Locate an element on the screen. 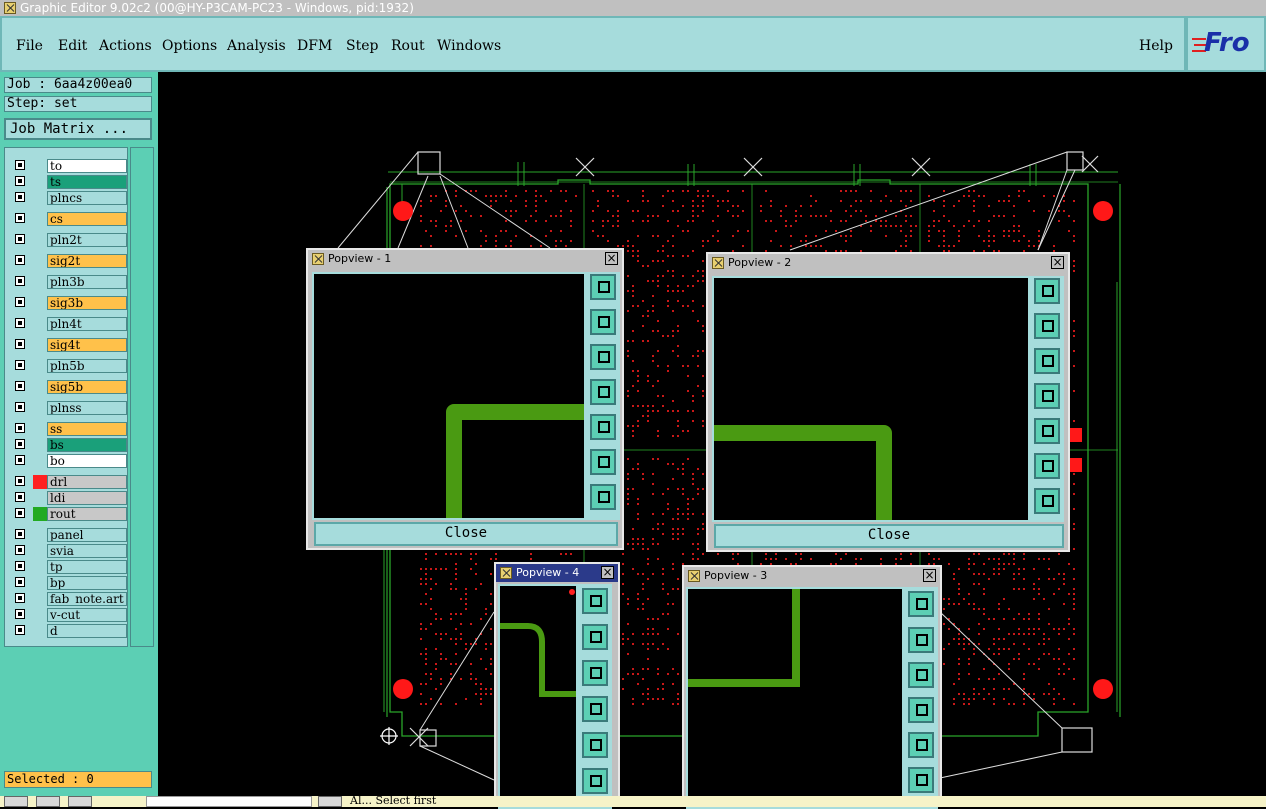 Image resolution: width=1266 pixels, height=809 pixels. menu-actions: Actions is located at coordinates (125, 46).